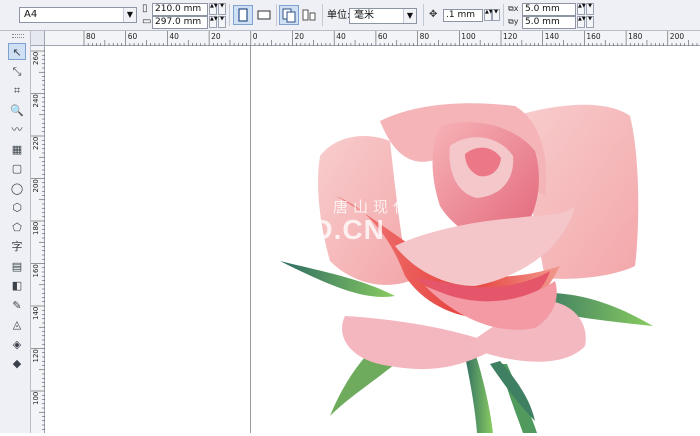 This screenshot has width=700, height=436. I want to click on smart-fill-icon: ▦, so click(17, 149).